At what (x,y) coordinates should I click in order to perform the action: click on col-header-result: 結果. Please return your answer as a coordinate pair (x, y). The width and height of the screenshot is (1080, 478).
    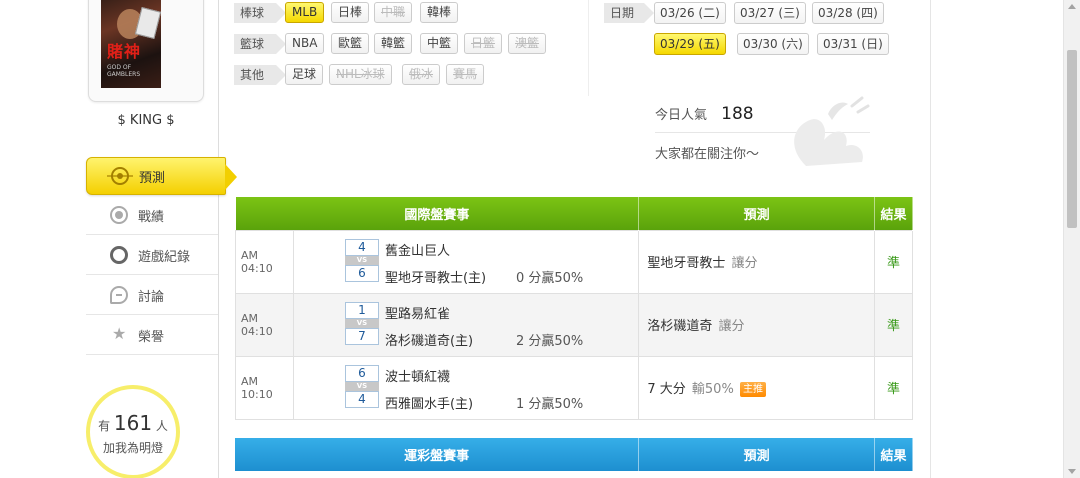
    Looking at the image, I should click on (893, 454).